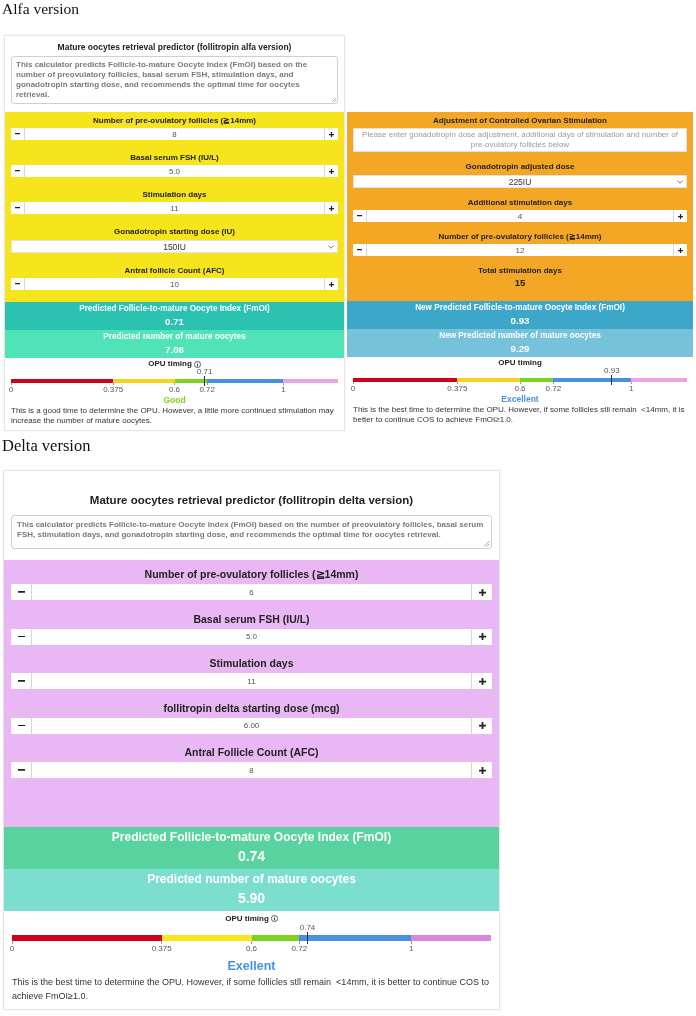 The height and width of the screenshot is (1016, 696). What do you see at coordinates (204, 372) in the screenshot?
I see `marker-value: 0.71` at bounding box center [204, 372].